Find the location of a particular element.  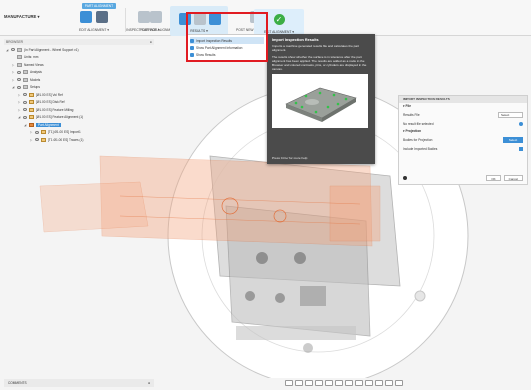

display-settings-icon is located at coordinates (329, 382).